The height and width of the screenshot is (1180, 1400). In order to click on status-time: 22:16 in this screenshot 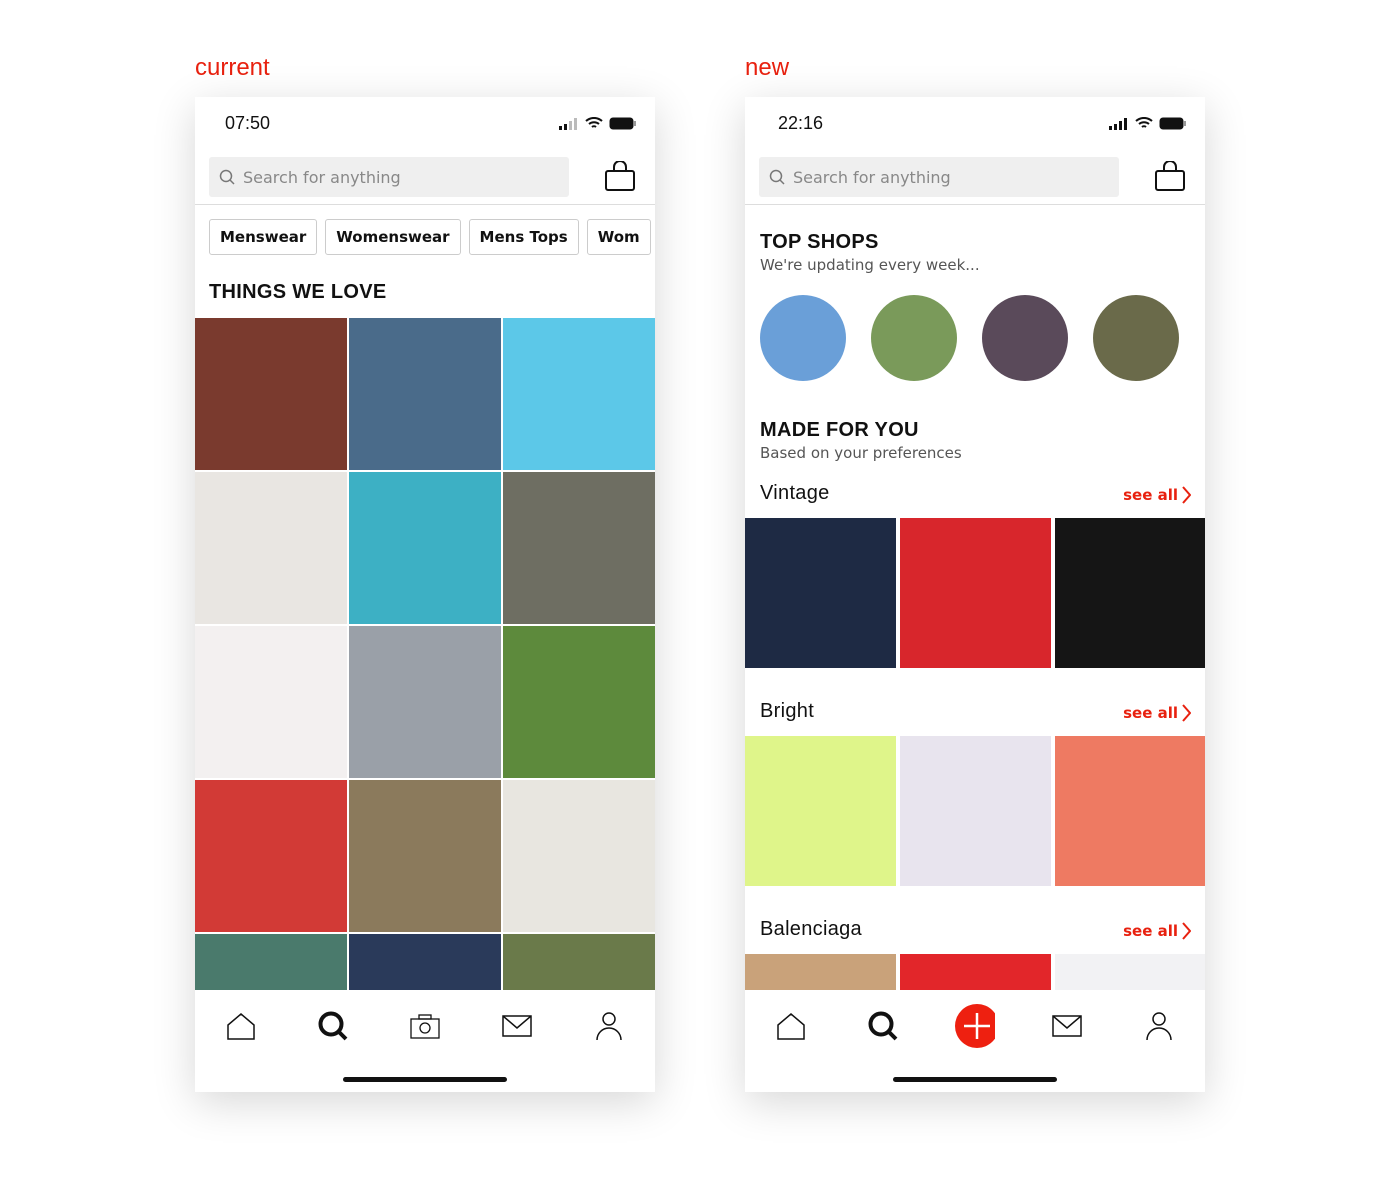, I will do `click(801, 123)`.